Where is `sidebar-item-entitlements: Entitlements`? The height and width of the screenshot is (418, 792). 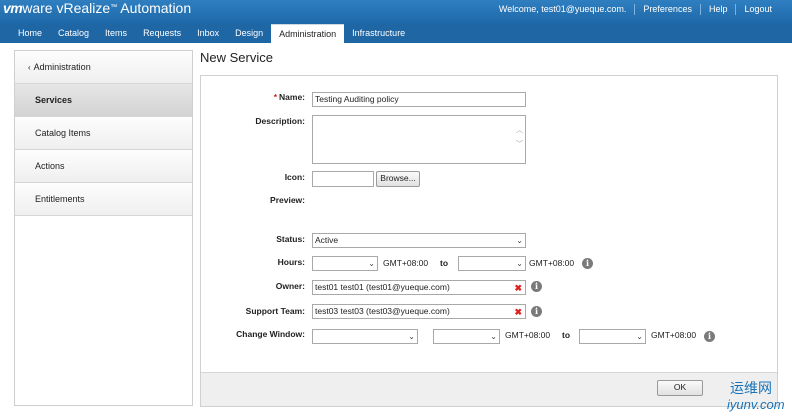
sidebar-item-entitlements: Entitlements is located at coordinates (103, 199).